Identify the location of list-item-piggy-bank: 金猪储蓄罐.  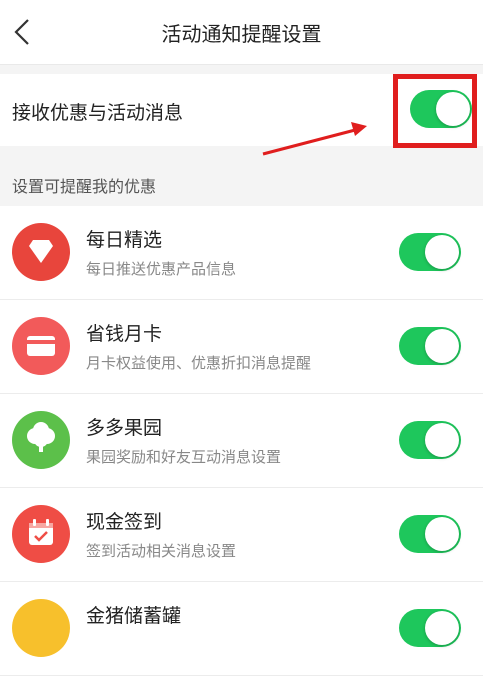
(241, 629).